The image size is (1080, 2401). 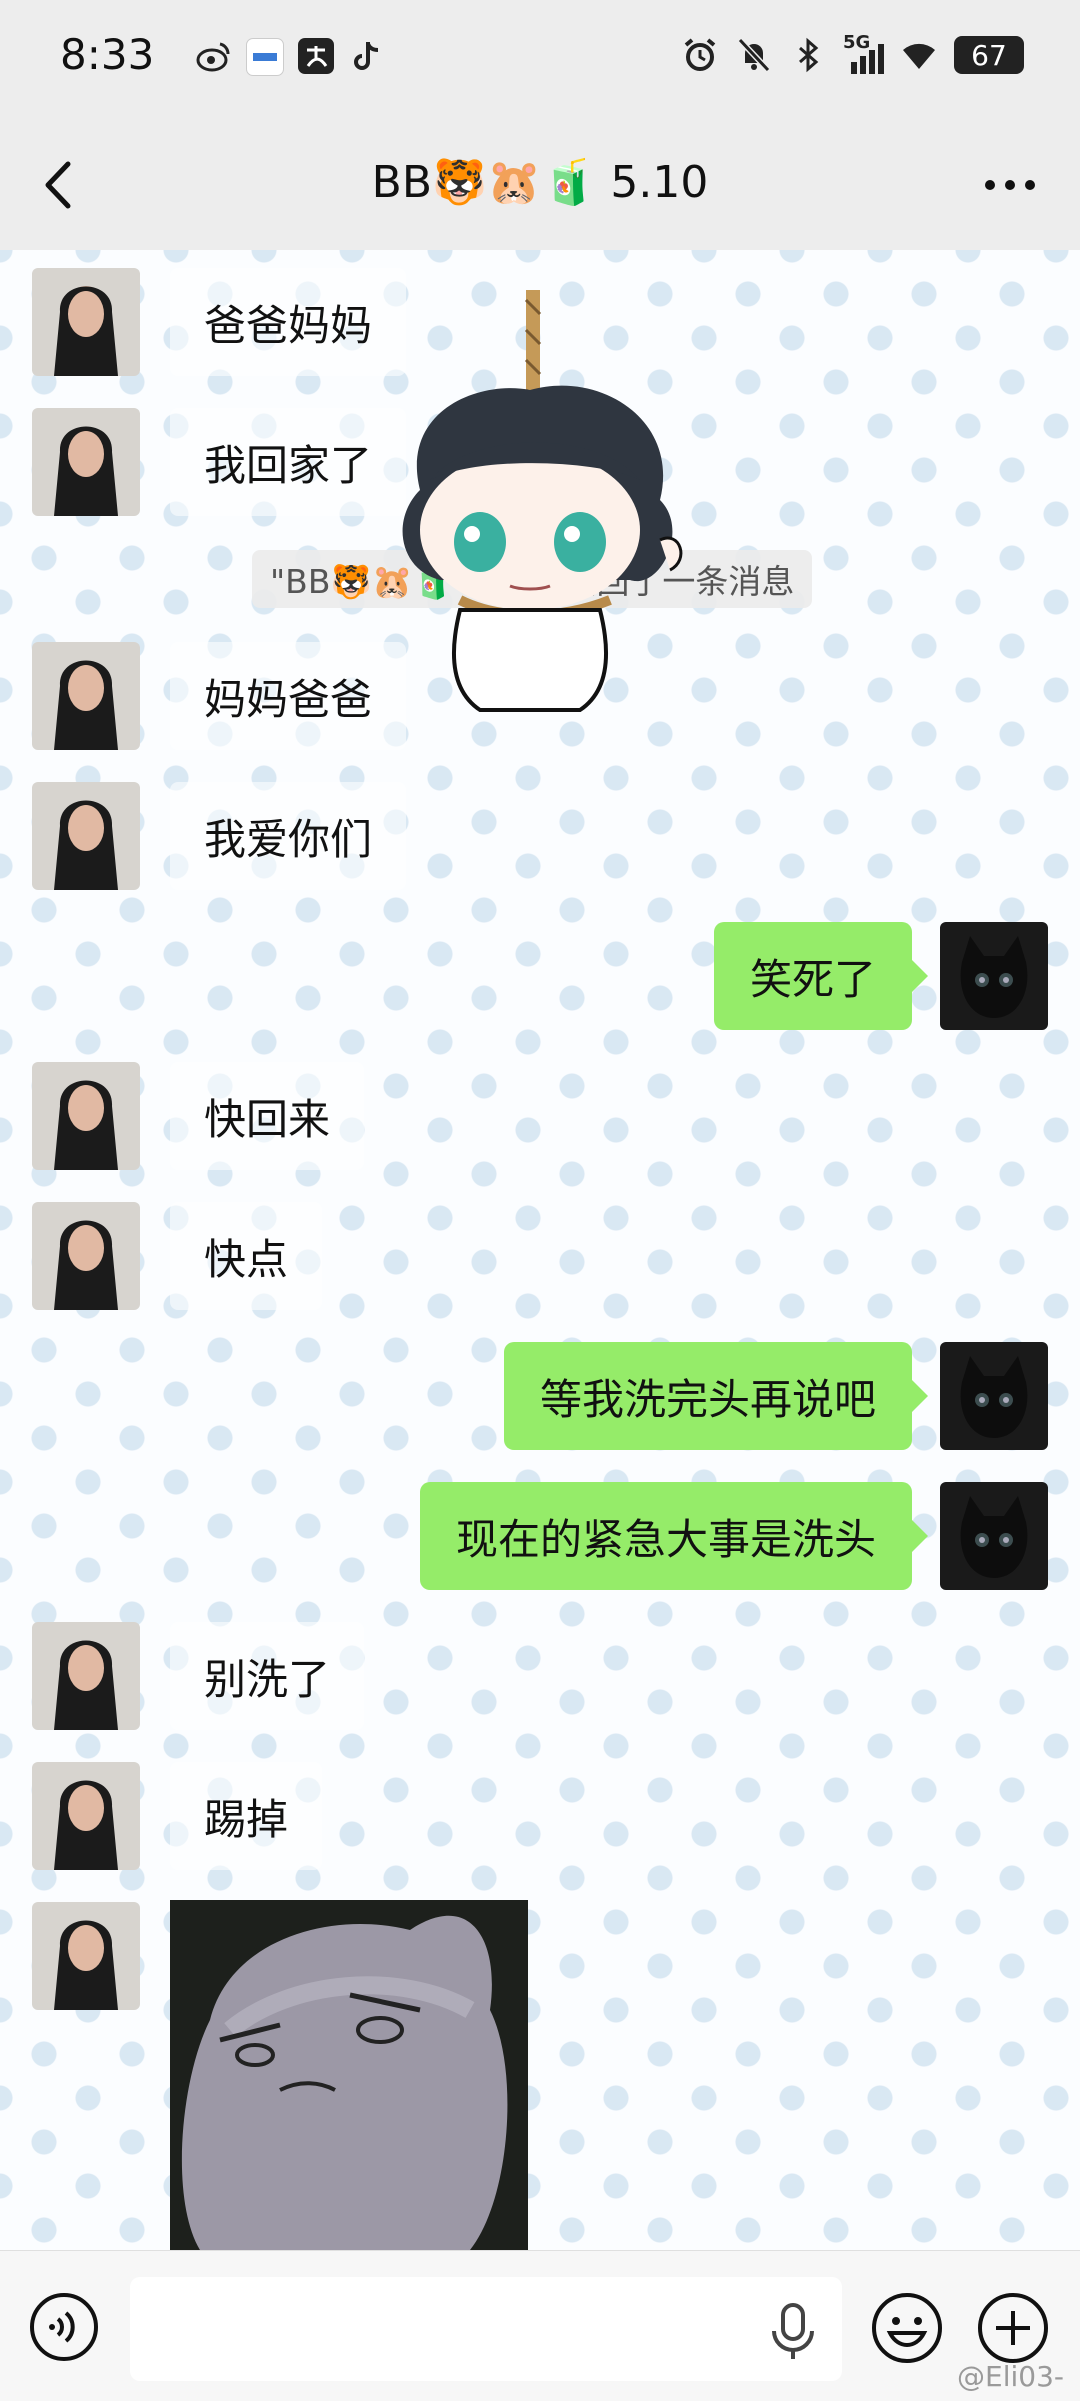 What do you see at coordinates (486, 2329) in the screenshot?
I see `message-input` at bounding box center [486, 2329].